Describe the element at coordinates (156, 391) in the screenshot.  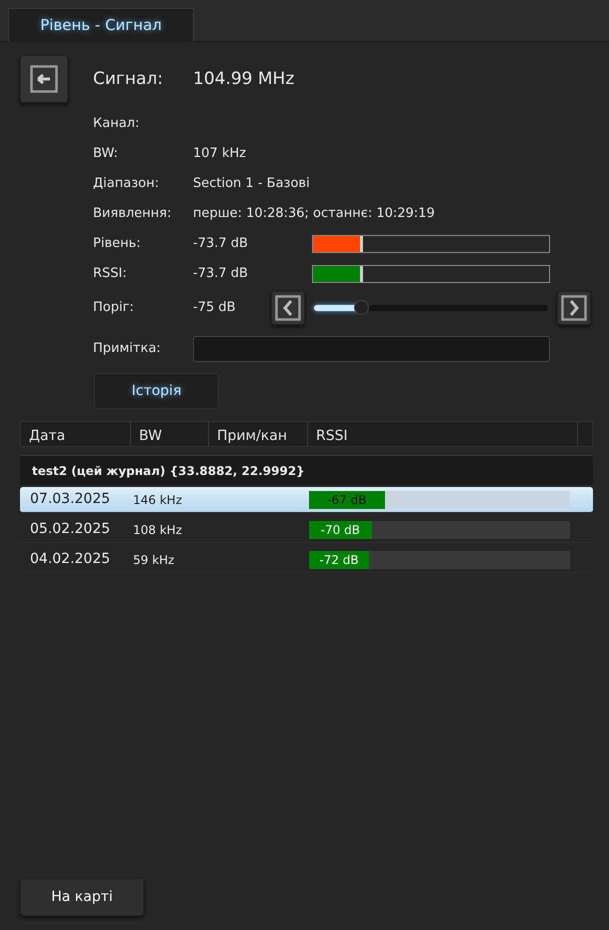
I see `history-button: Історія` at that location.